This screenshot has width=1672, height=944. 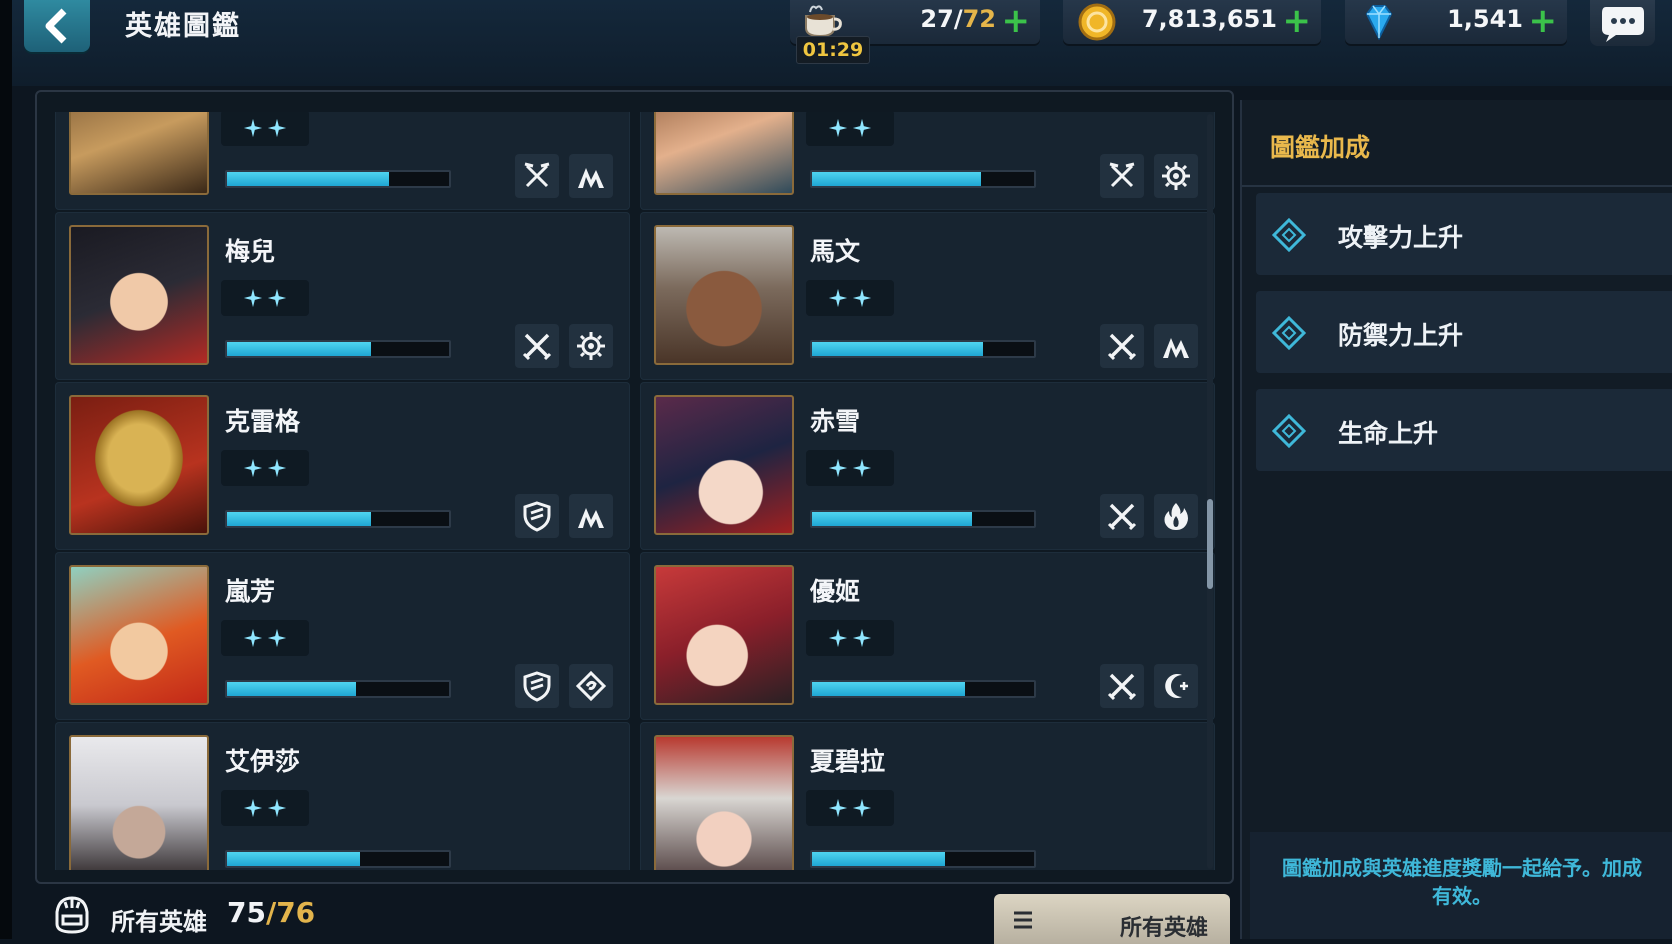 What do you see at coordinates (1379, 23) in the screenshot?
I see `gem-icon` at bounding box center [1379, 23].